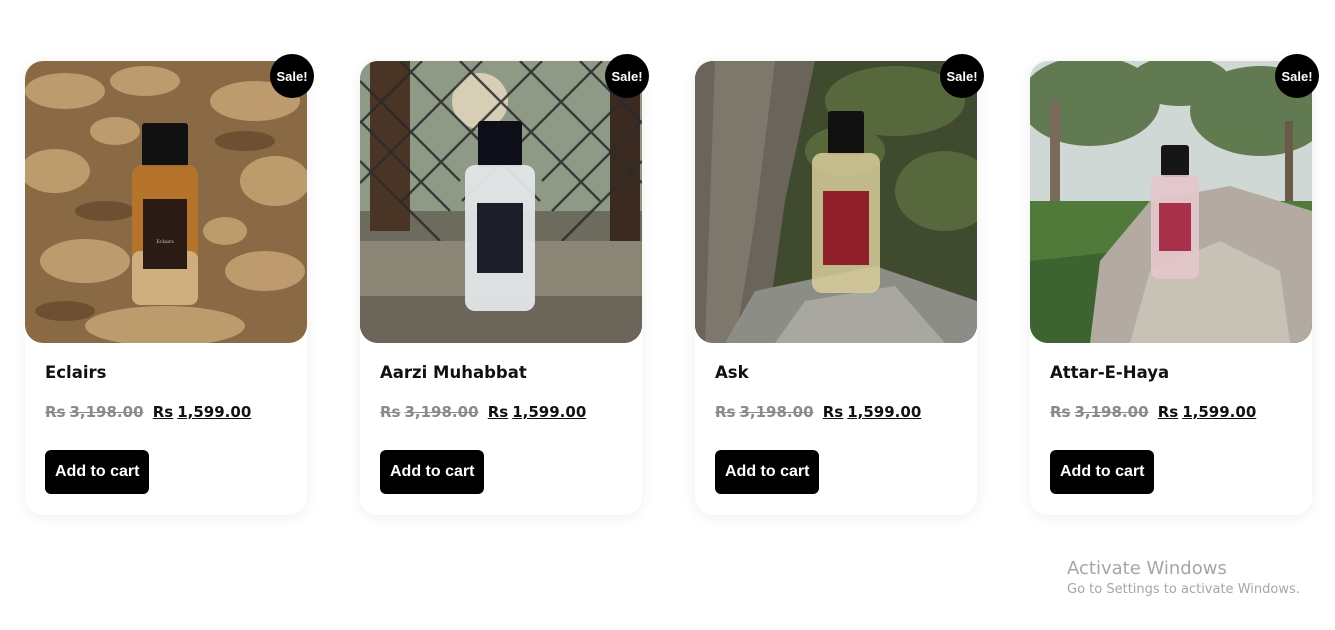 Image resolution: width=1335 pixels, height=630 pixels. I want to click on product-title: Attar-E-Haya, so click(1109, 372).